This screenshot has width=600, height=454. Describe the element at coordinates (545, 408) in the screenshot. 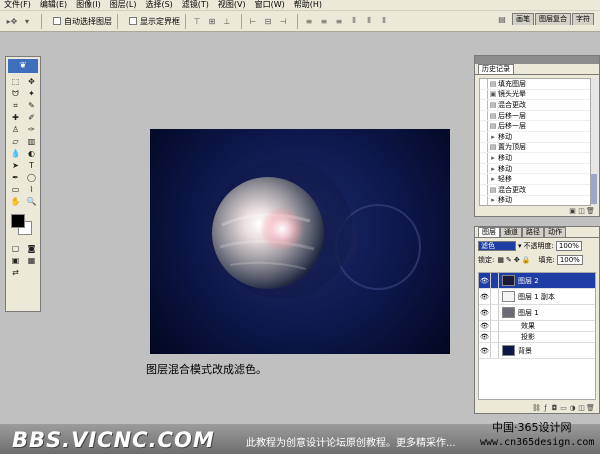

I see `layer-style-icon: ƒ` at that location.